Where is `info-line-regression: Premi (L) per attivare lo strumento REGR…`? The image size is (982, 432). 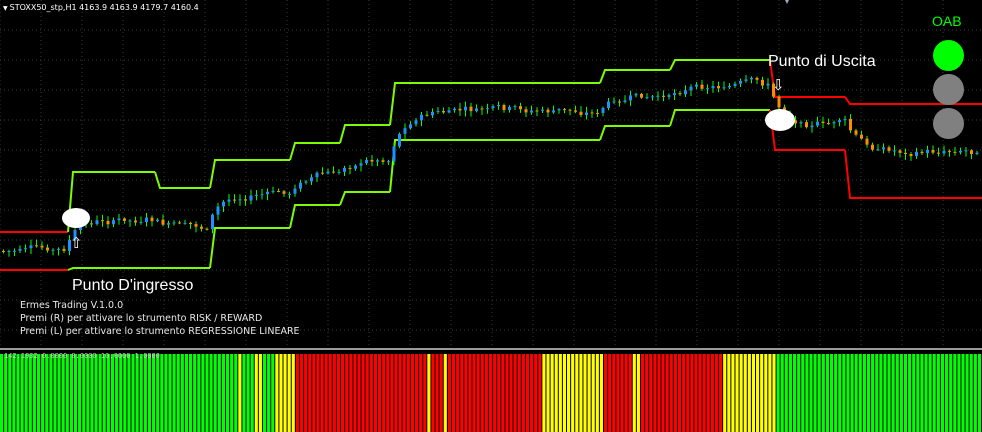 info-line-regression: Premi (L) per attivare lo strumento REGR… is located at coordinates (160, 331).